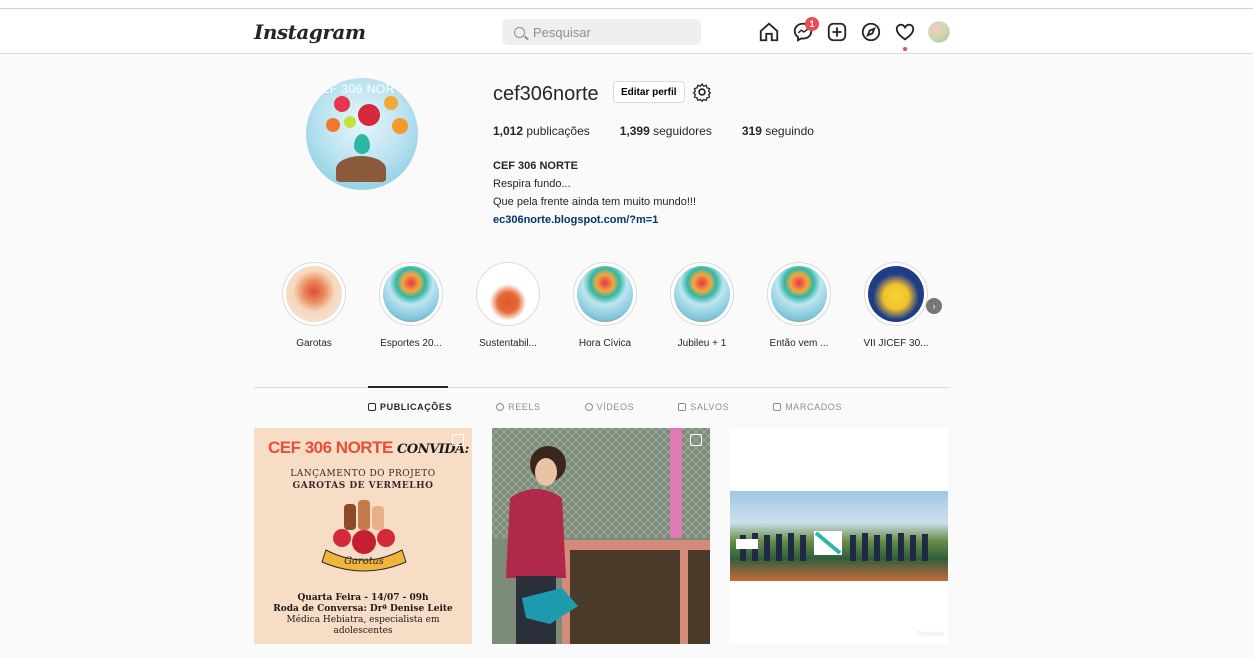 The height and width of the screenshot is (658, 1253). I want to click on bio-link: ec306norte.blogspot.com/?m=1, so click(594, 220).